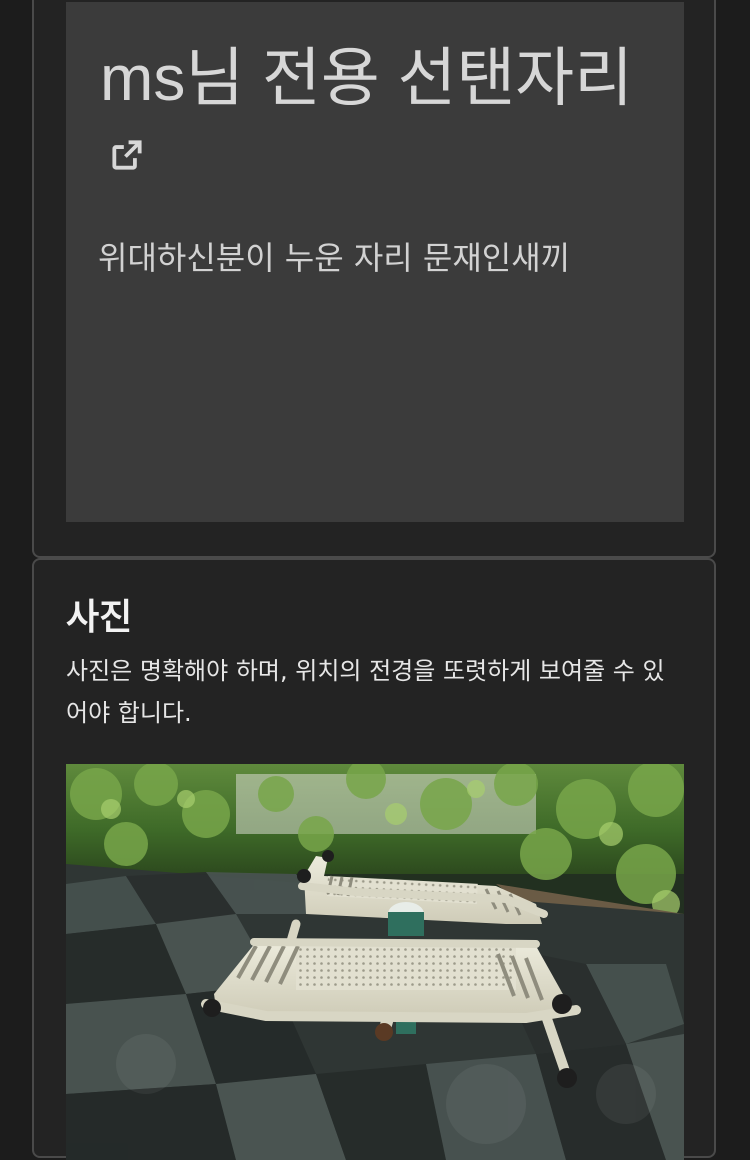 The height and width of the screenshot is (1160, 750). I want to click on external-link-icon, so click(127, 155).